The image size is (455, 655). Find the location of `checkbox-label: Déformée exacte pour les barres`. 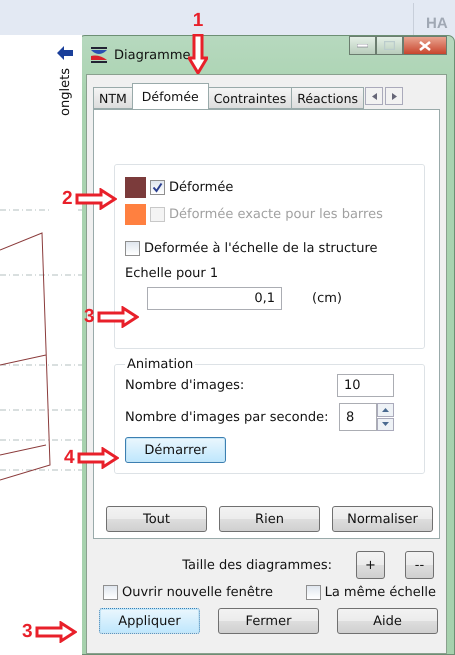

checkbox-label: Déformée exacte pour les barres is located at coordinates (276, 214).